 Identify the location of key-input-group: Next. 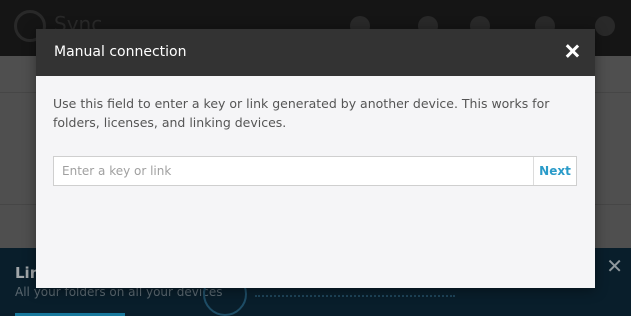
(315, 171).